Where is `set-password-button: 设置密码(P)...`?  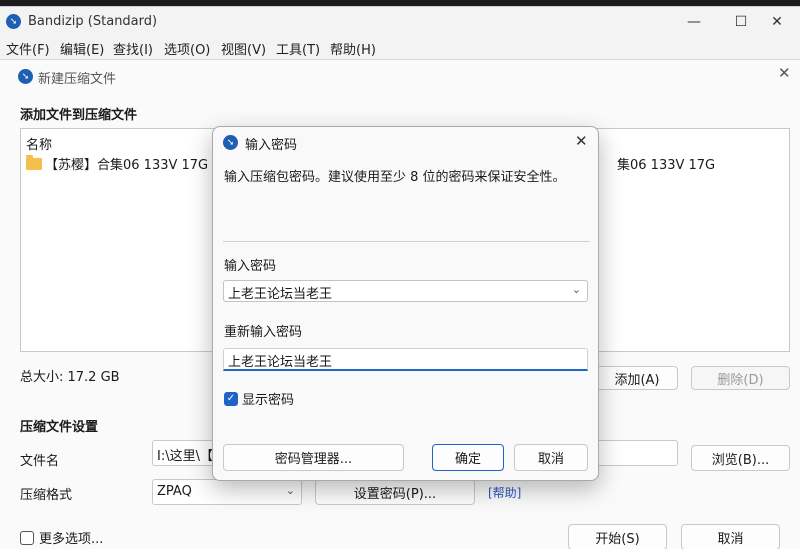 set-password-button: 设置密码(P)... is located at coordinates (395, 492).